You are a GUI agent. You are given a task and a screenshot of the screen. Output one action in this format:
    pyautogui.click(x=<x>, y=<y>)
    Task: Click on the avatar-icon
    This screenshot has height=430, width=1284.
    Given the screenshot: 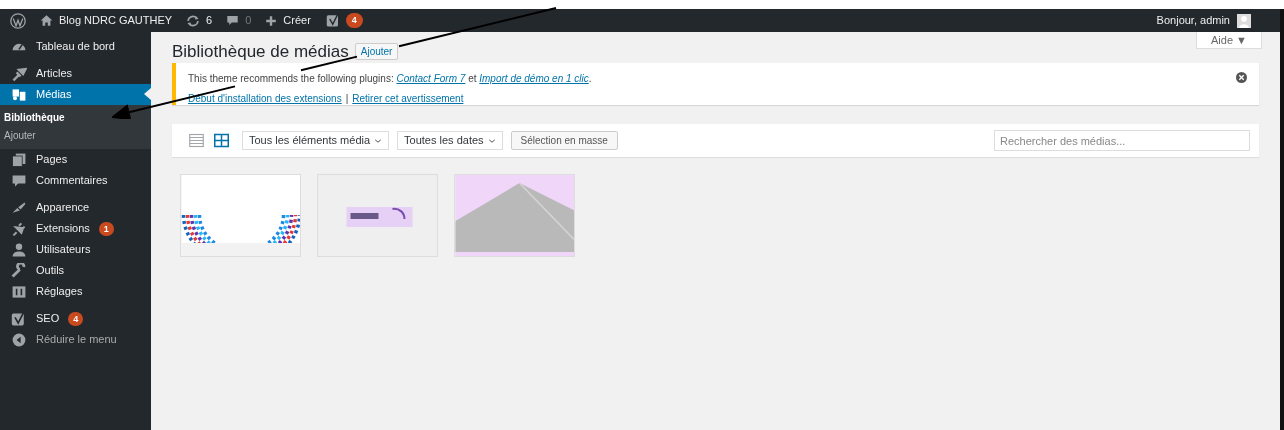 What is the action you would take?
    pyautogui.click(x=1244, y=20)
    